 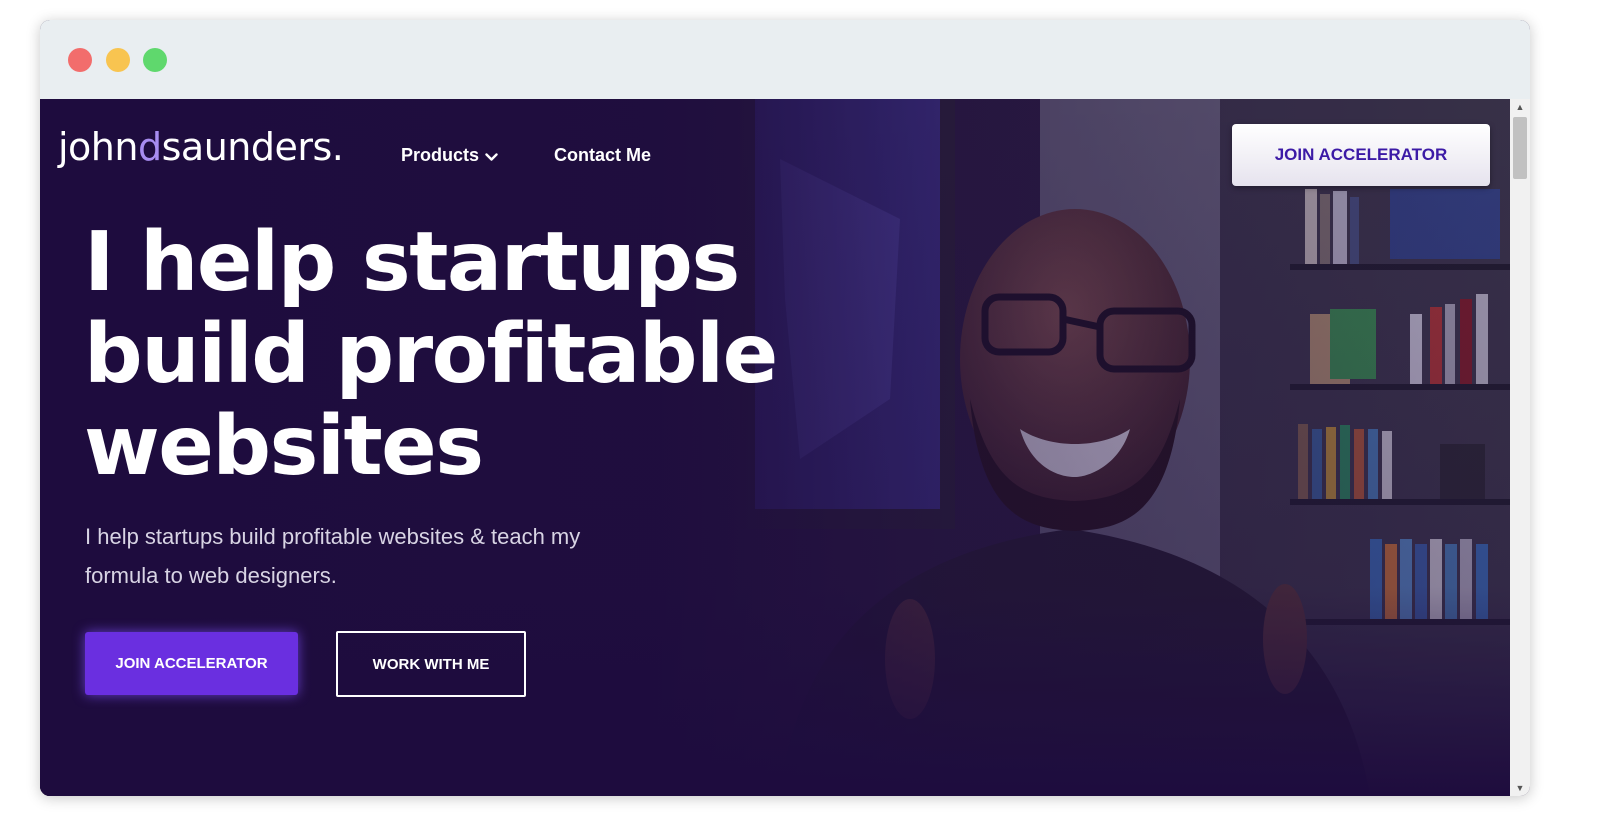 I want to click on vertical-scrollbar: ▲ ▼, so click(x=1520, y=447).